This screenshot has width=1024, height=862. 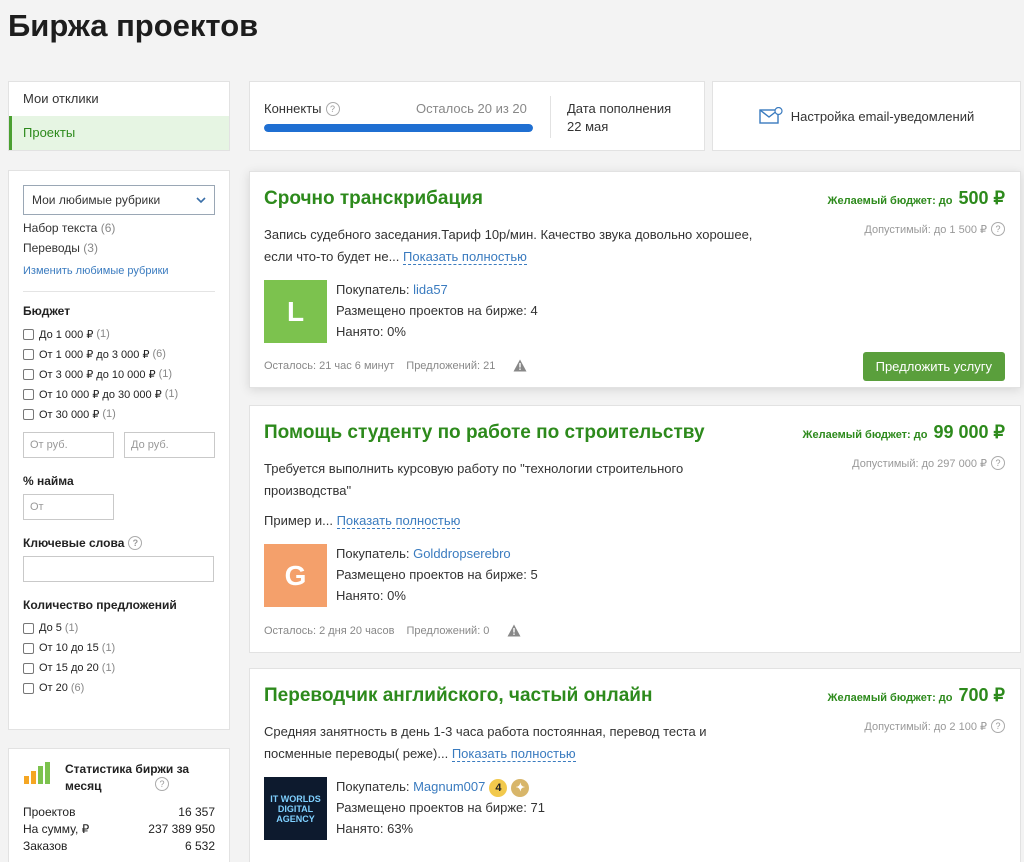 What do you see at coordinates (329, 365) in the screenshot?
I see `time-left: Осталось: 21 час 6 минут` at bounding box center [329, 365].